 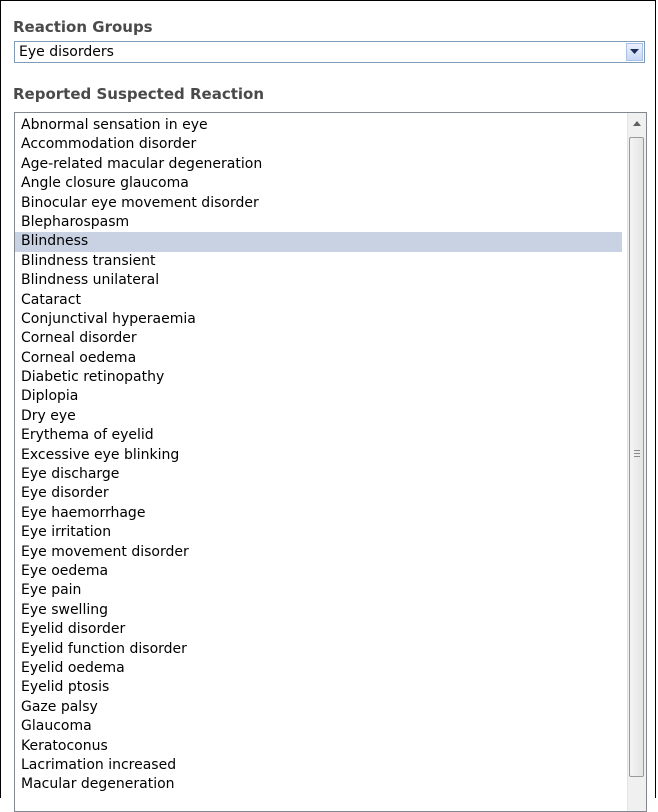 I want to click on list-item: Abnormal sensation in eye, so click(x=318, y=125).